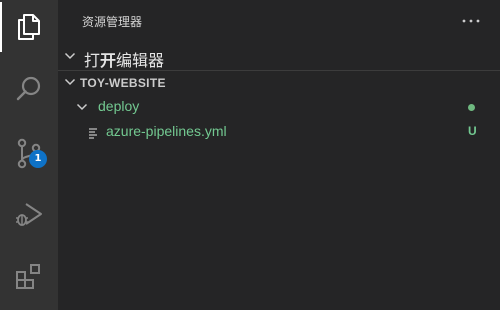 The width and height of the screenshot is (500, 310). I want to click on tree-folder-deploy: deploy, so click(279, 108).